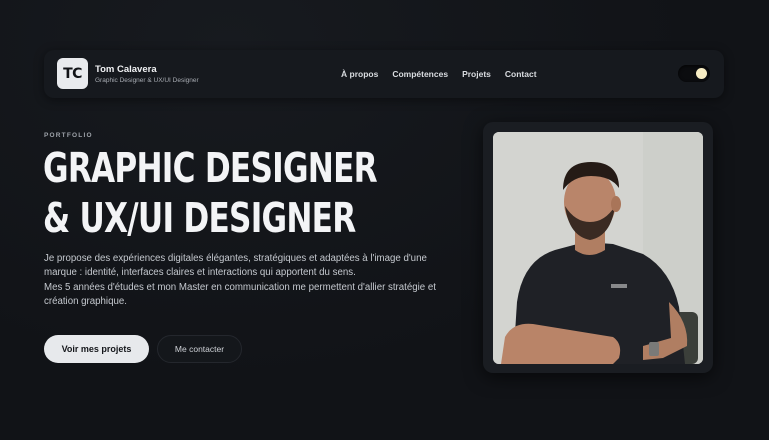 This screenshot has height=440, width=769. I want to click on hero-title: GRAPHIC DESIGNER & UX/UI DESIGNER, so click(210, 193).